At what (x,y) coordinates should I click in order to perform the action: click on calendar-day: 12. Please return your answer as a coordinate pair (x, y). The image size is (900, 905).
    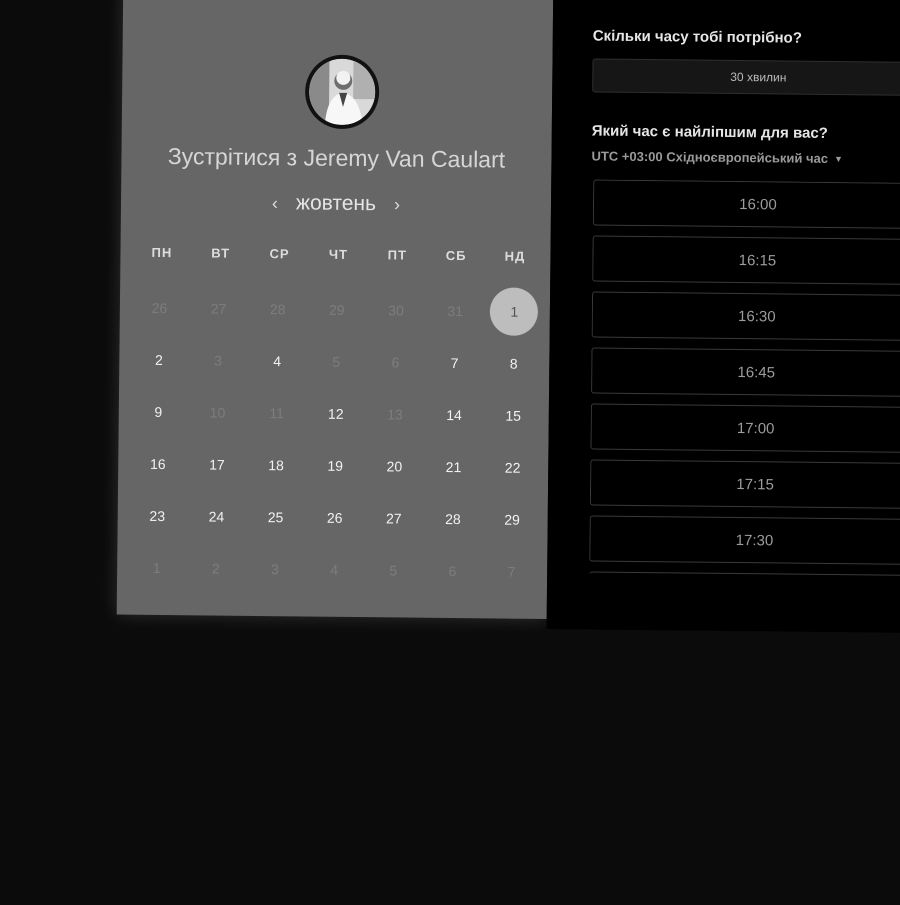
    Looking at the image, I should click on (336, 414).